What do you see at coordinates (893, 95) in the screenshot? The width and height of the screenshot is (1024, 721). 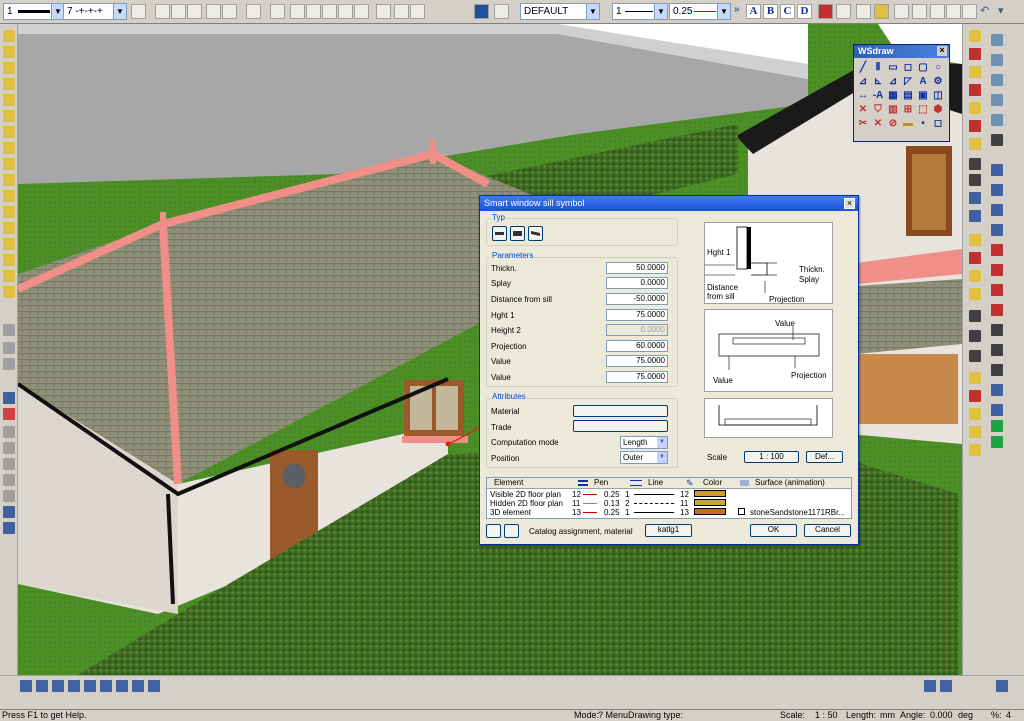 I see `hatch-tool-icon: ▦` at bounding box center [893, 95].